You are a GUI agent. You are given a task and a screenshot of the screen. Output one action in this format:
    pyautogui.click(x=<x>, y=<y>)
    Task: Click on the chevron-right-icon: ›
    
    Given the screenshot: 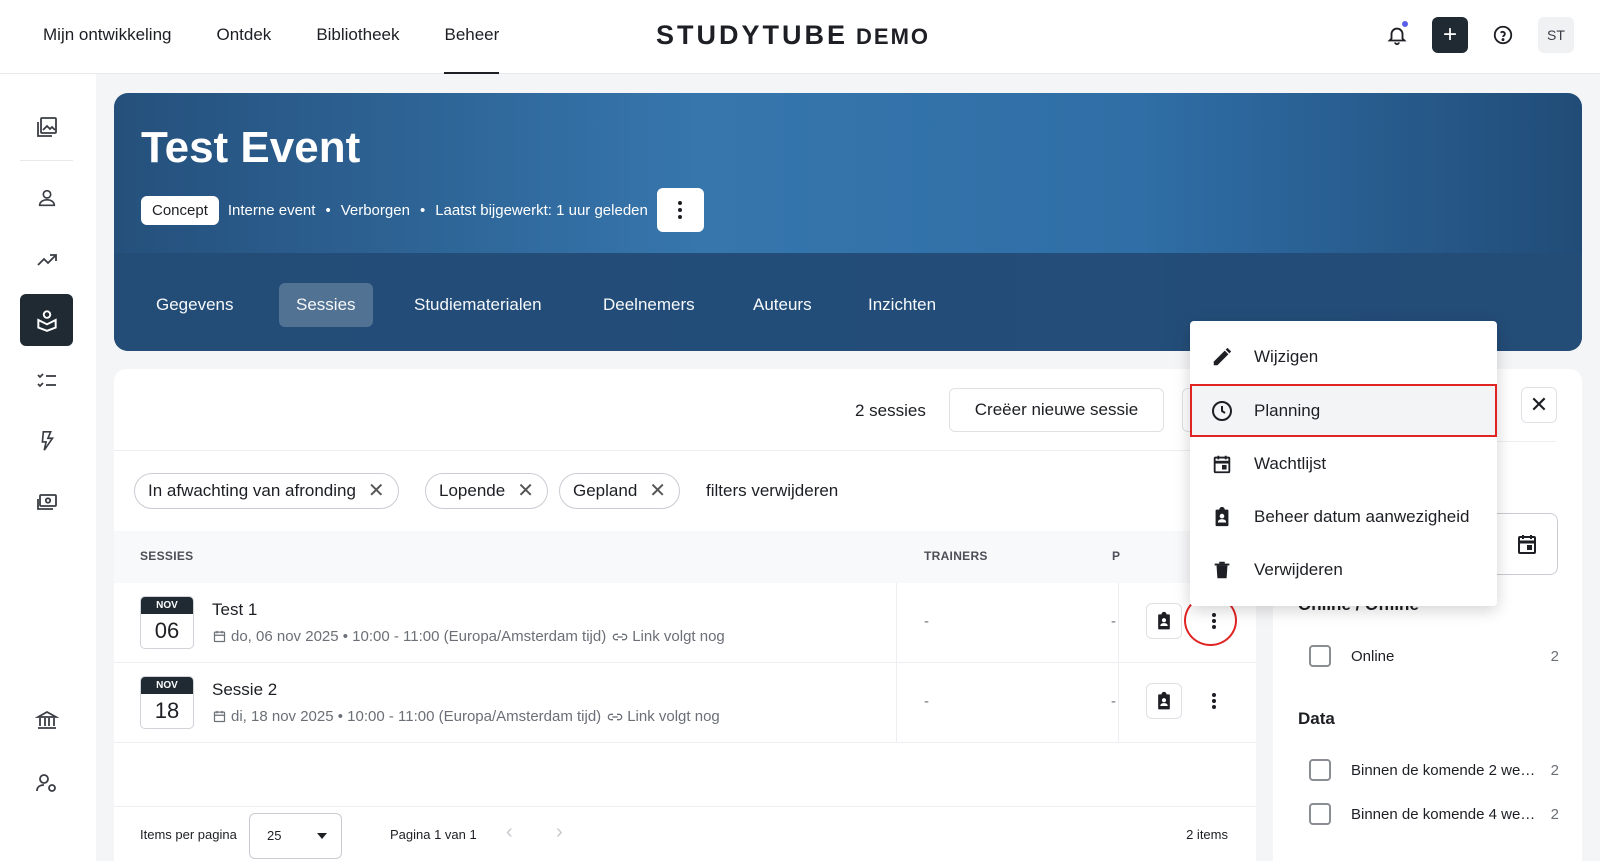 What is the action you would take?
    pyautogui.click(x=559, y=832)
    